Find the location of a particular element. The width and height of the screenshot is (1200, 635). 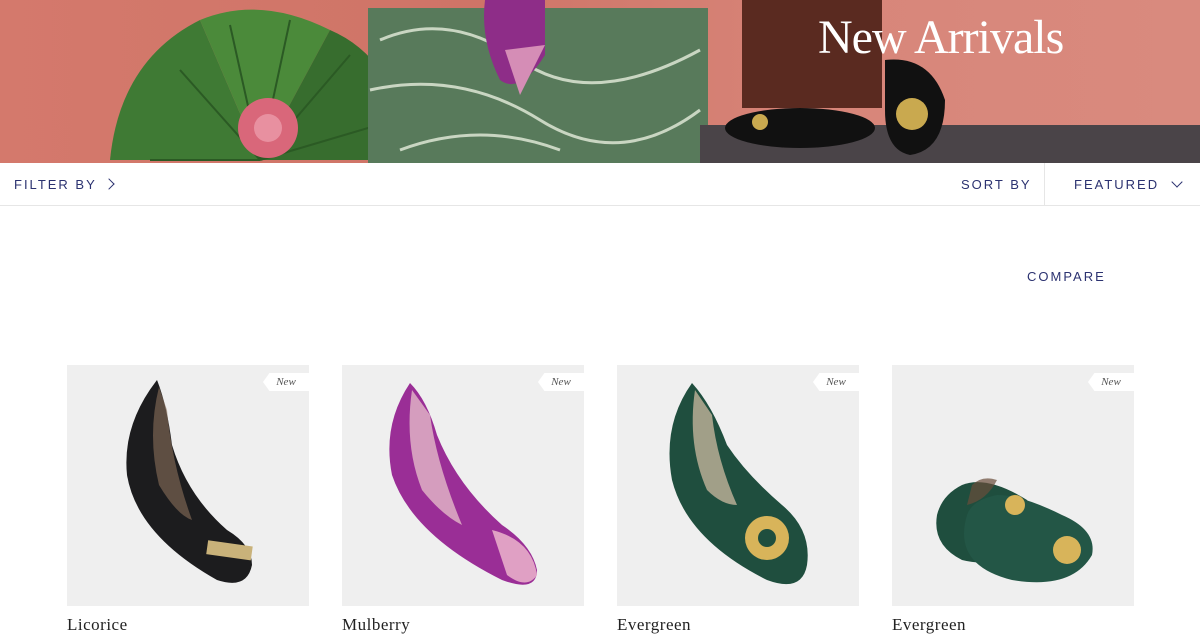

filter-by-button: FILTER BY is located at coordinates (64, 184).